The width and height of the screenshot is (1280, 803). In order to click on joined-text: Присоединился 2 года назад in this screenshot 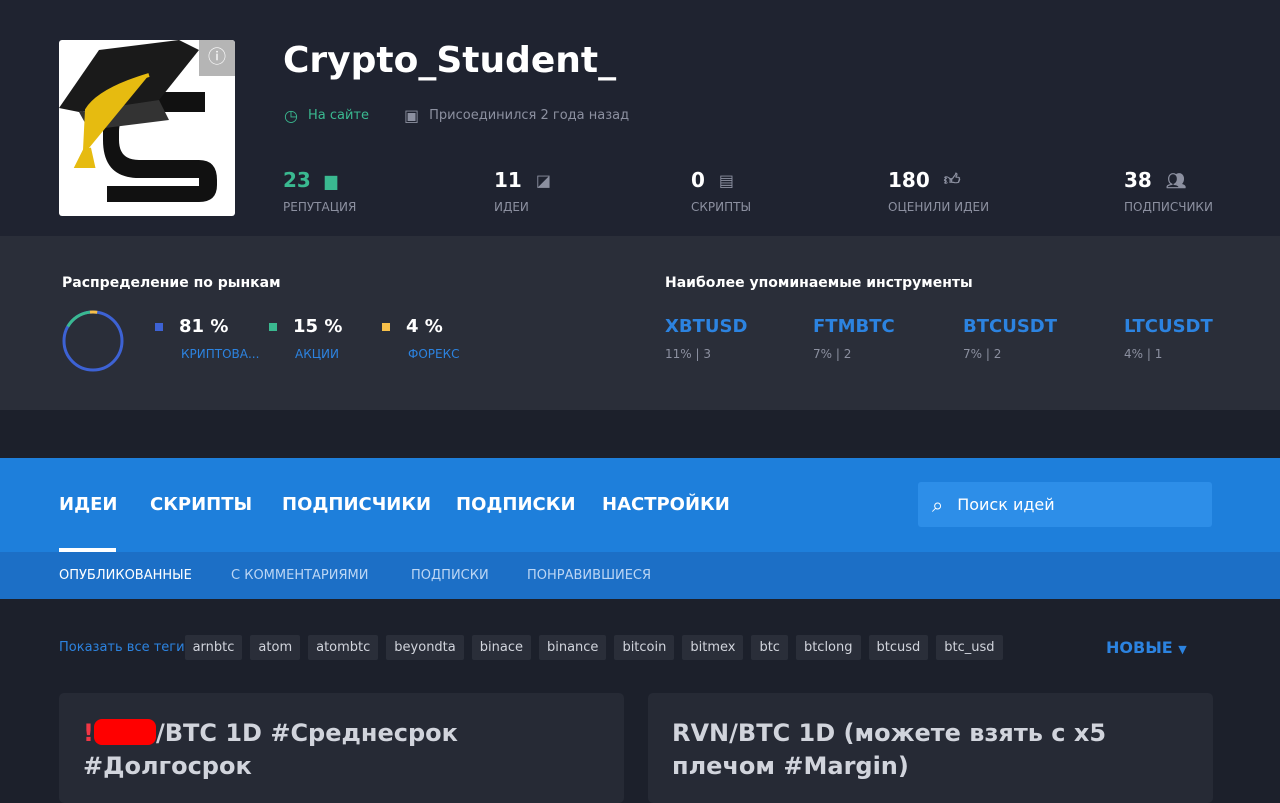, I will do `click(529, 115)`.